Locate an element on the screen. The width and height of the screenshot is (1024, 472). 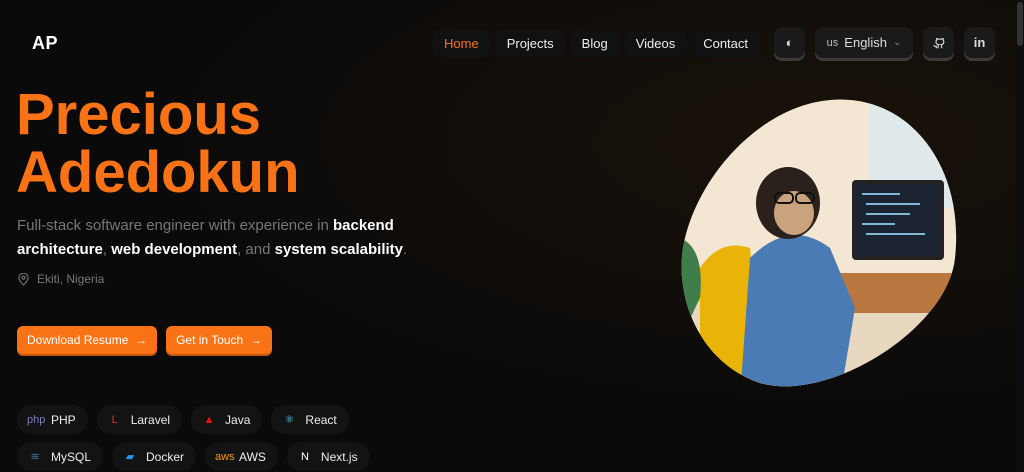
nav-contact: Contact is located at coordinates (726, 43).